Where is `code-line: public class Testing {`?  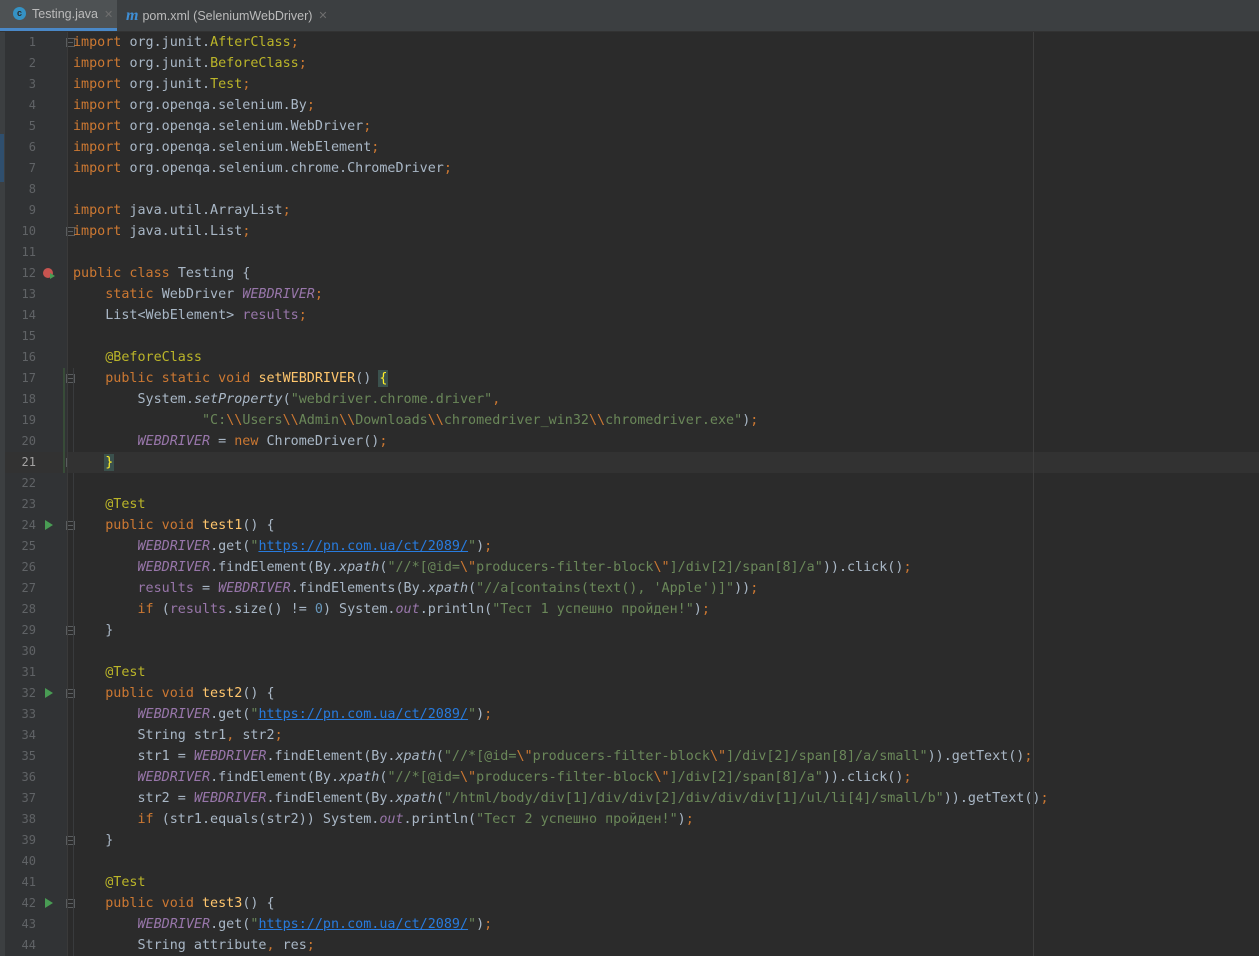 code-line: public class Testing { is located at coordinates (159, 273).